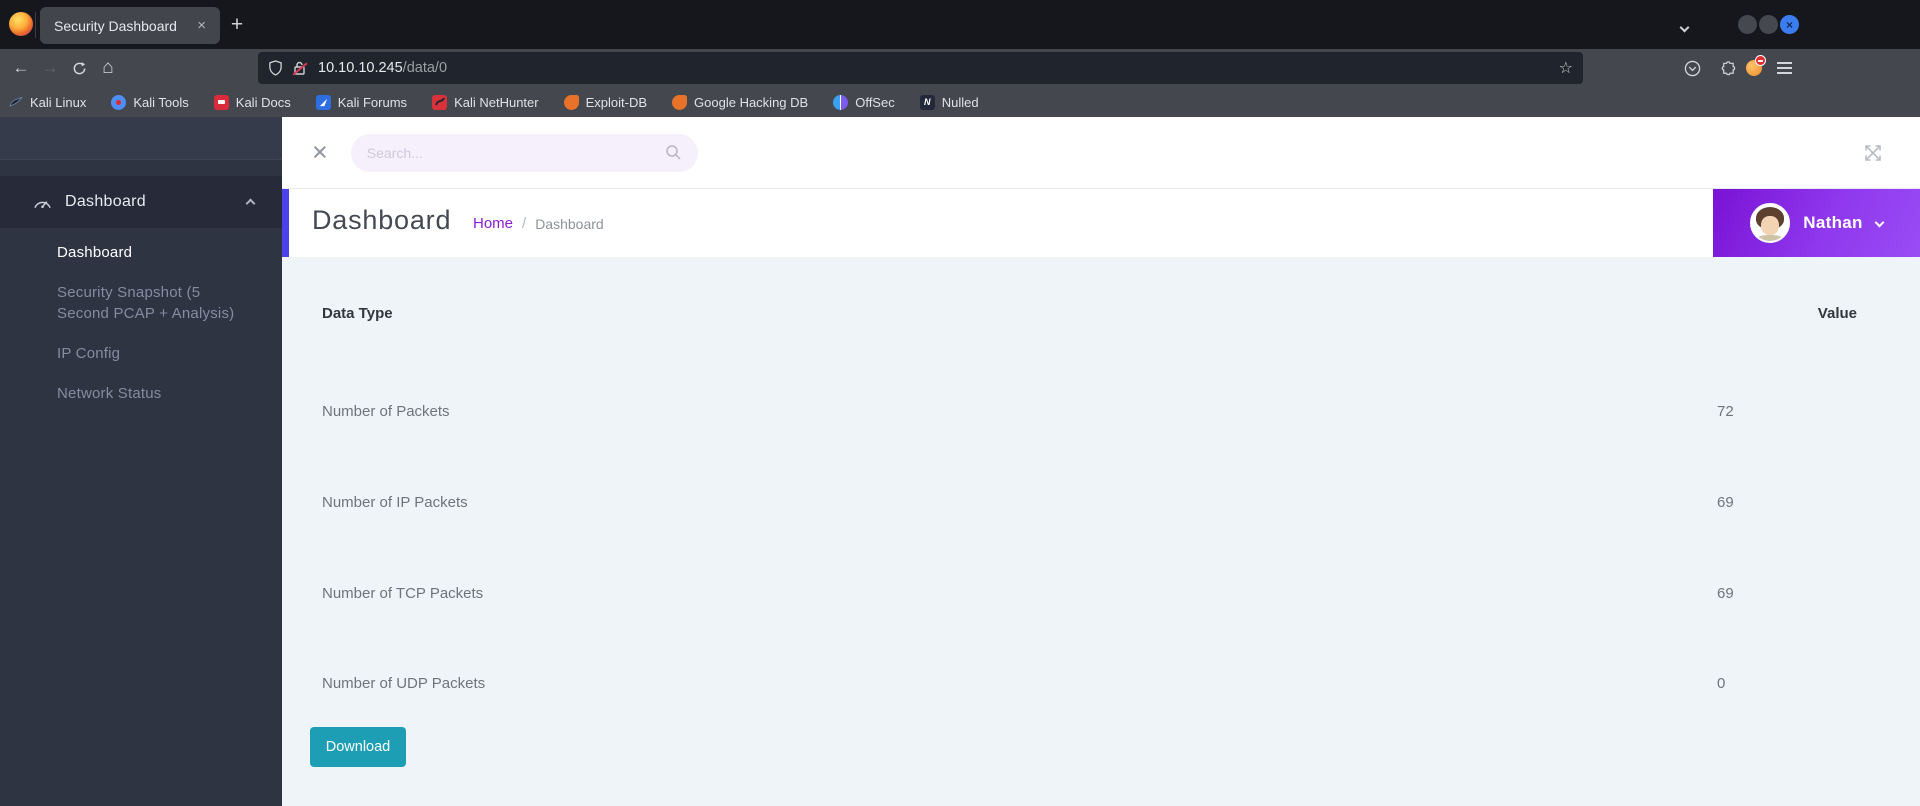 This screenshot has width=1920, height=806. What do you see at coordinates (149, 393) in the screenshot?
I see `sidebar-item-network-status: Network Status` at bounding box center [149, 393].